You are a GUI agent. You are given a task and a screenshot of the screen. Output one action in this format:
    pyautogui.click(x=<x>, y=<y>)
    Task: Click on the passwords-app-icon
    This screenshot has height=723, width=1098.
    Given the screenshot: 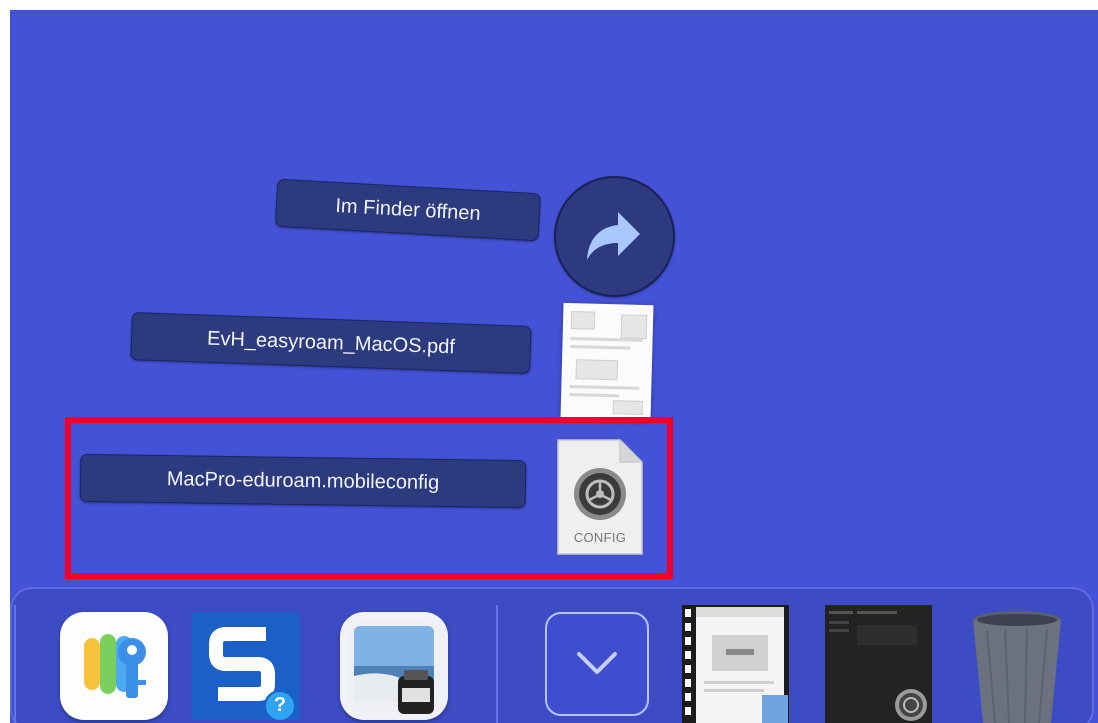 What is the action you would take?
    pyautogui.click(x=114, y=666)
    